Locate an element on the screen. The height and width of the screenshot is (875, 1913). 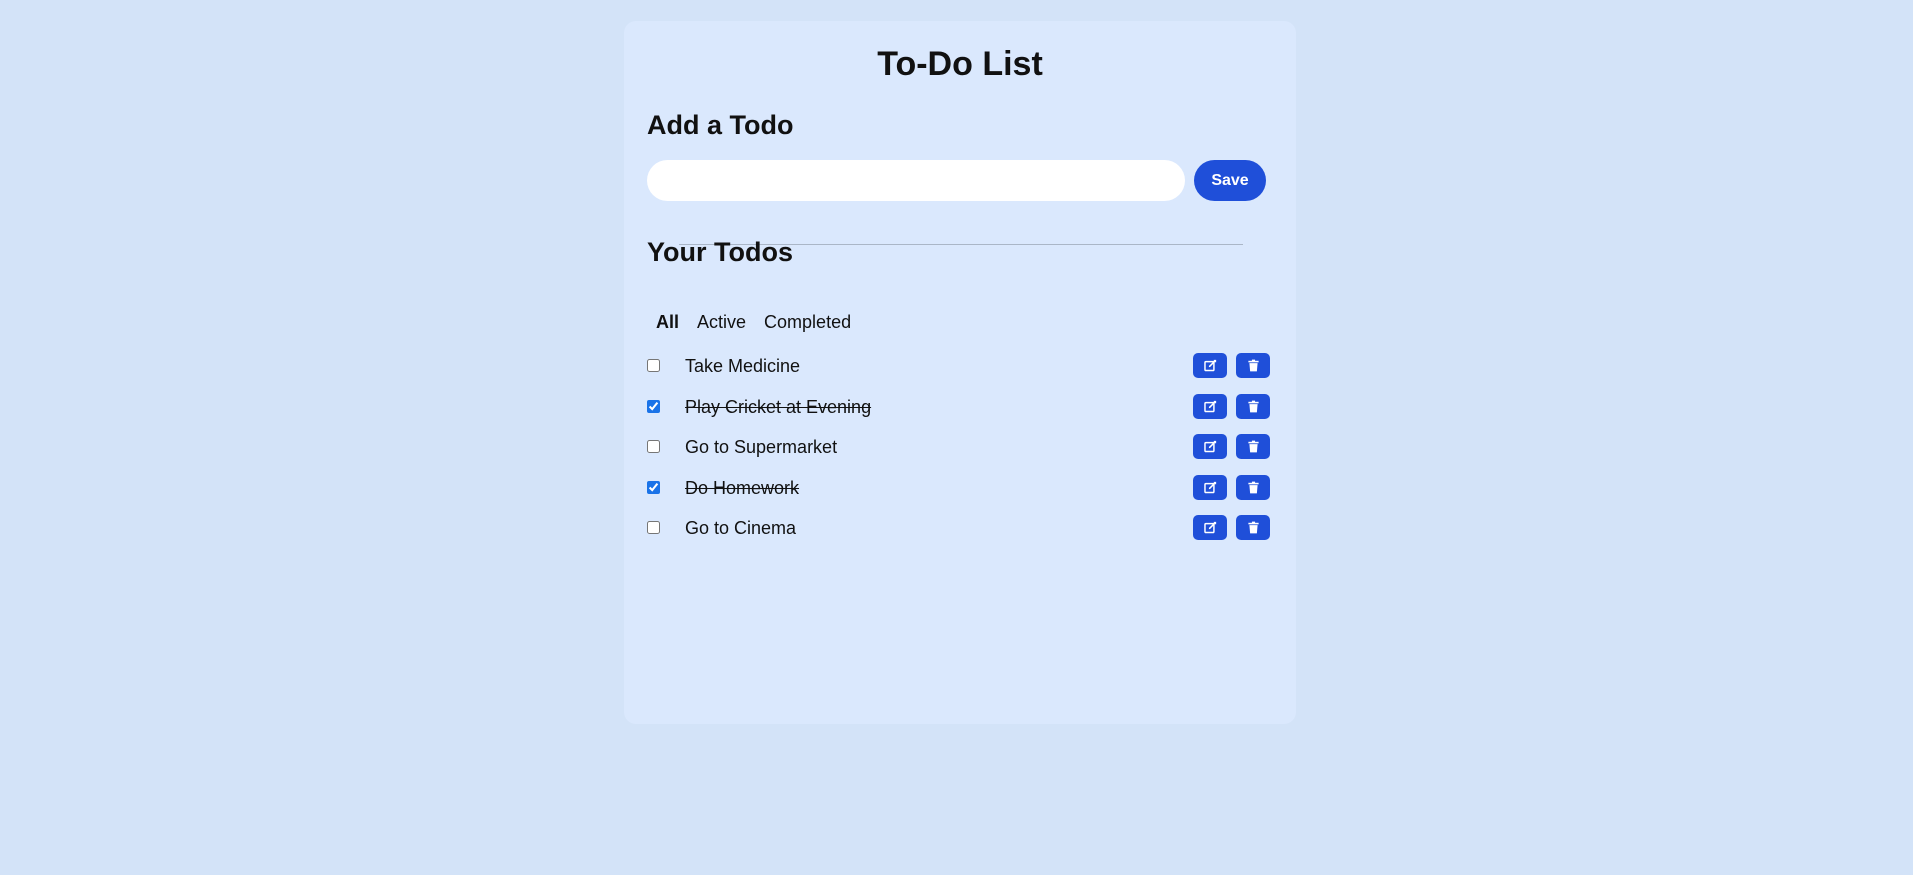
page-title: To-Do List is located at coordinates (960, 64).